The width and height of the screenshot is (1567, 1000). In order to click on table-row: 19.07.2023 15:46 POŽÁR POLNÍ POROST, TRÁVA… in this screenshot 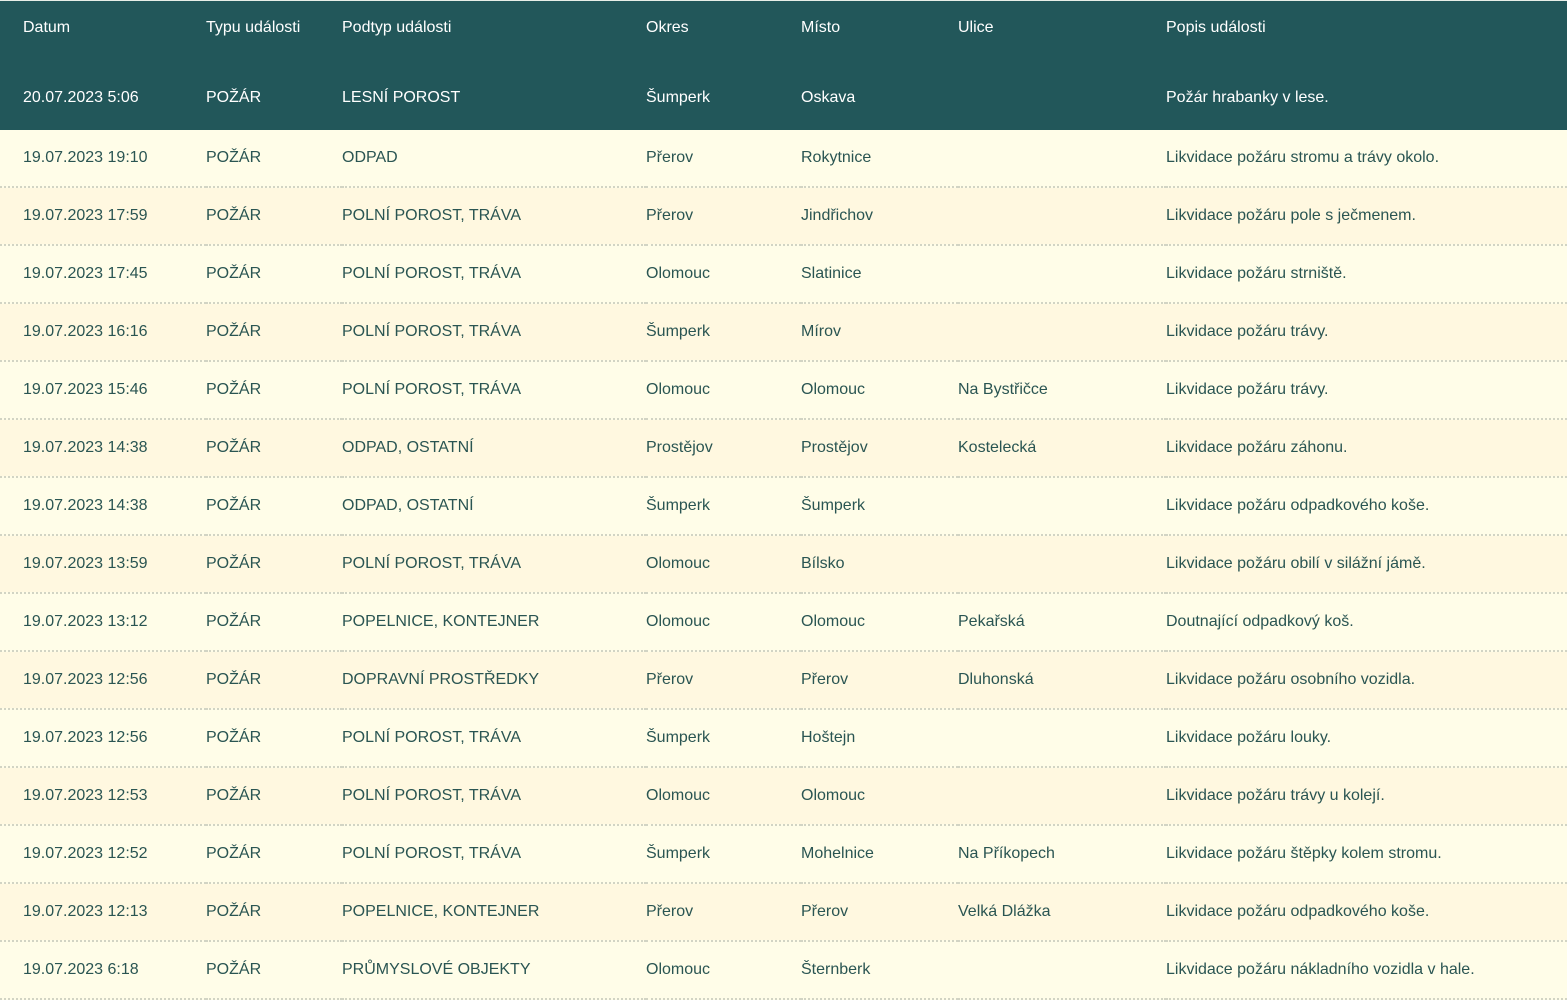, I will do `click(783, 390)`.